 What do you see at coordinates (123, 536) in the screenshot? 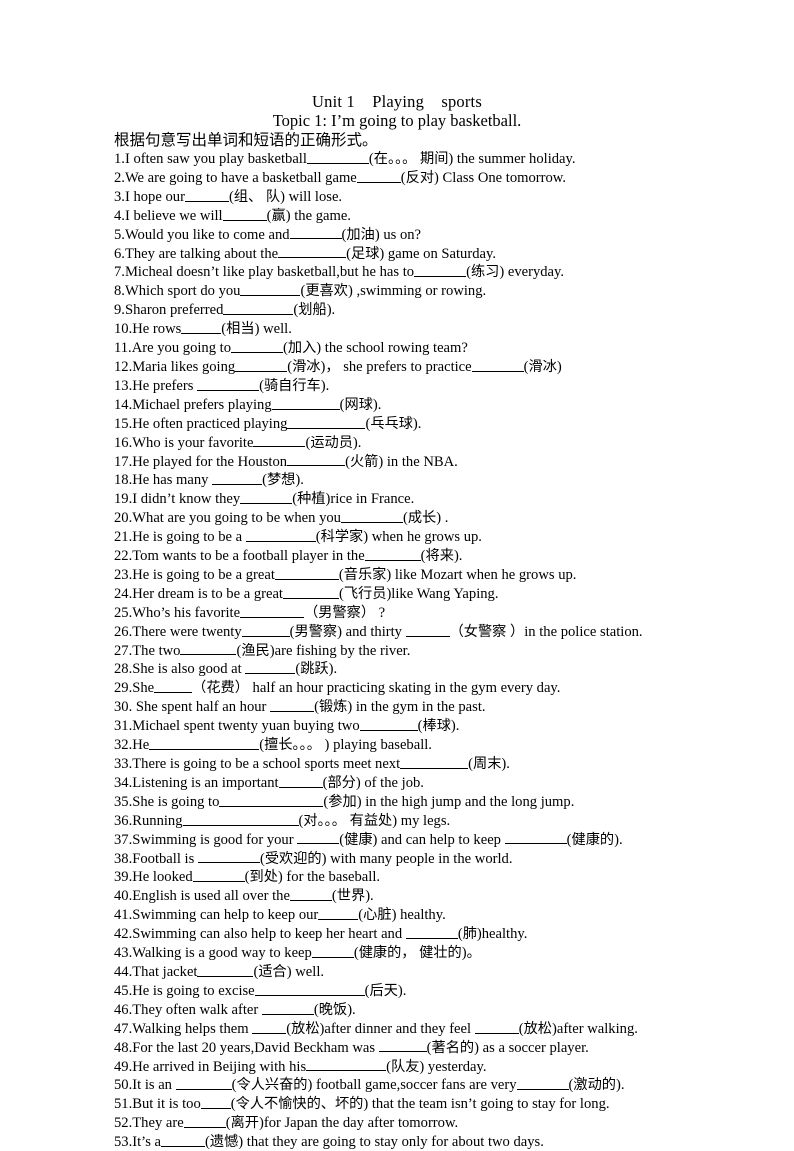
I see `exercise-number: 21.` at bounding box center [123, 536].